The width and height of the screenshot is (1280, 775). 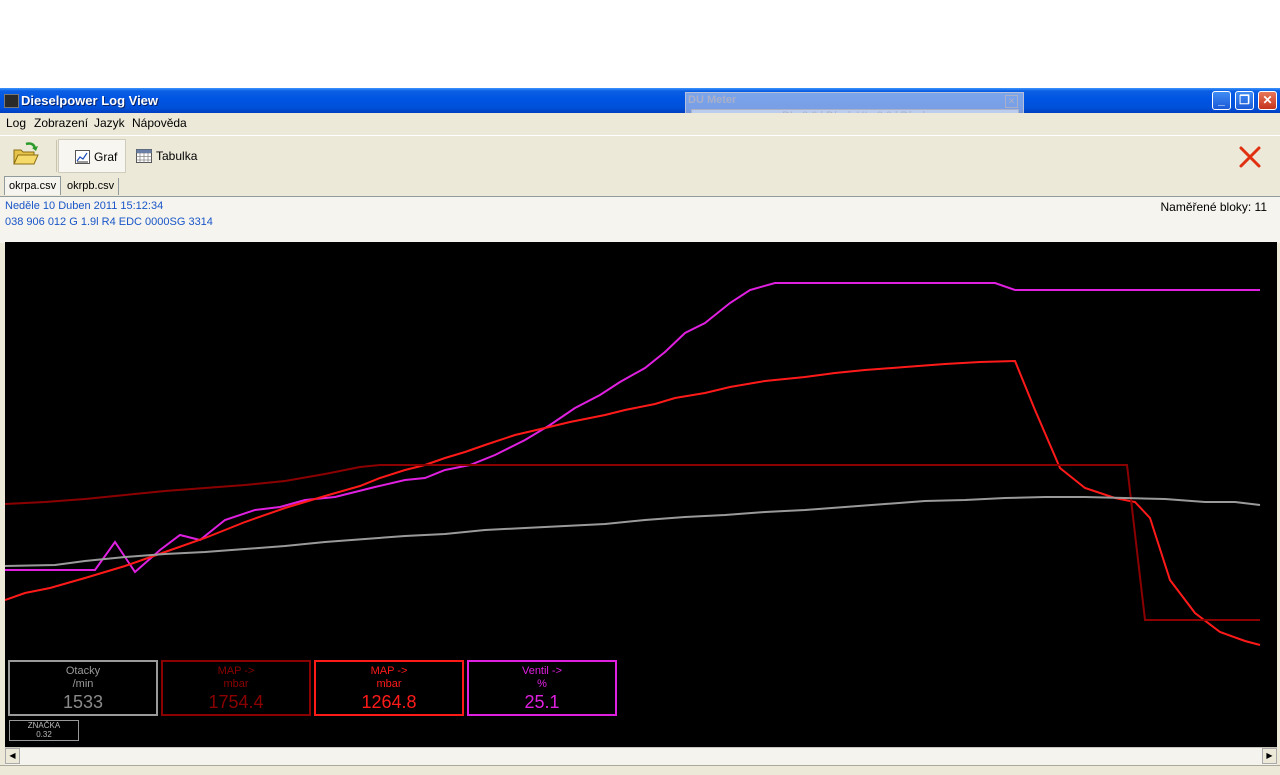 What do you see at coordinates (542, 671) in the screenshot?
I see `gauge-name: Ventil ->` at bounding box center [542, 671].